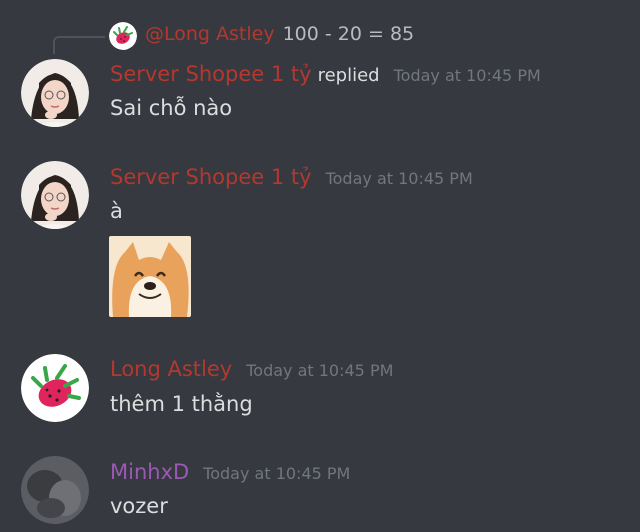  I want to click on reply-connector-line, so click(79, 45).